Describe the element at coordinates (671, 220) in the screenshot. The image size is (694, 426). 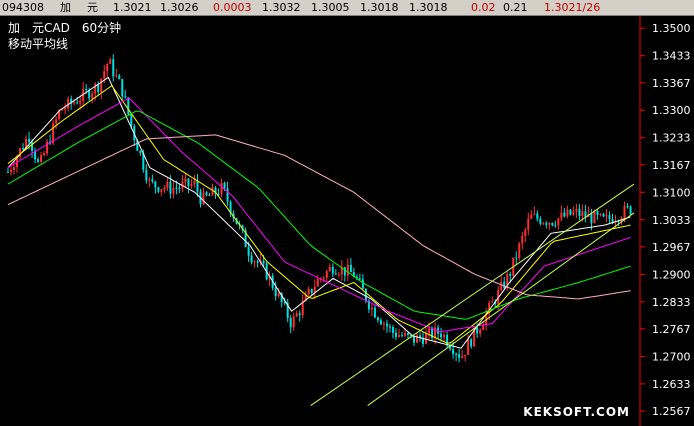
I see `y-tick-label: 1.3033` at that location.